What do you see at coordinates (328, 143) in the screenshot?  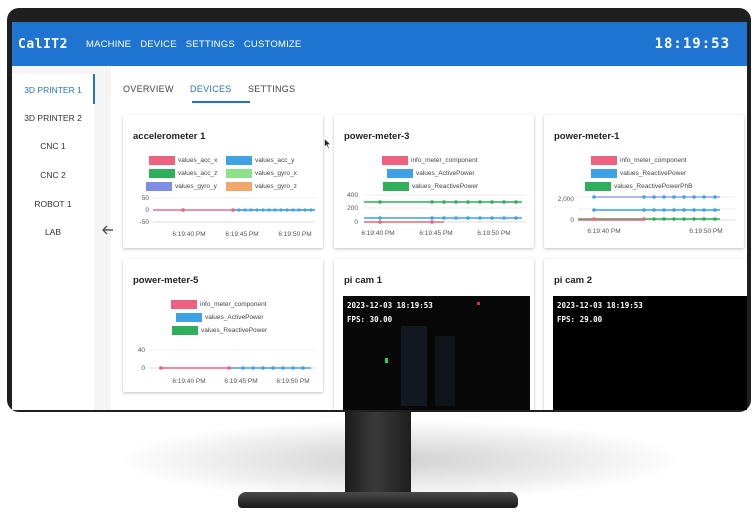 I see `mouse-cursor-icon` at bounding box center [328, 143].